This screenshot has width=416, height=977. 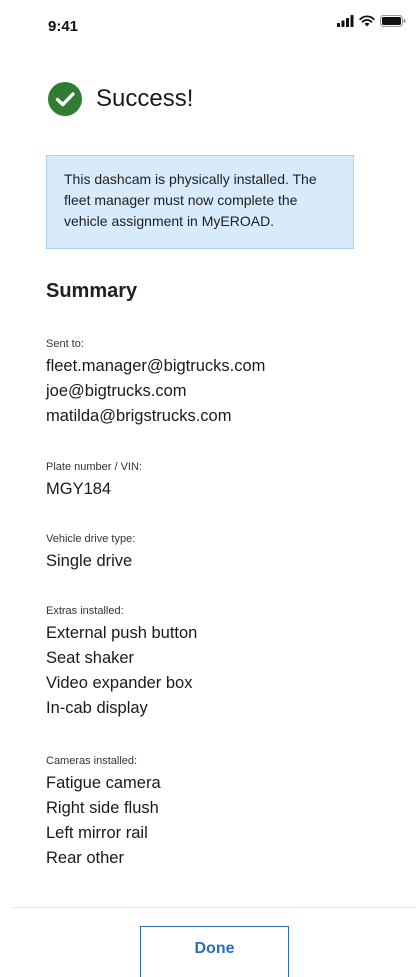 I want to click on signal-icon, so click(x=345, y=21).